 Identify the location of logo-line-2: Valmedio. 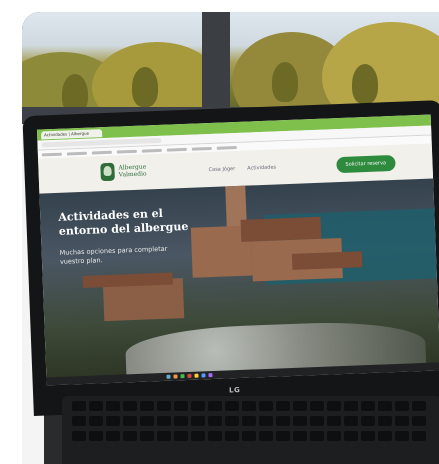
(132, 174).